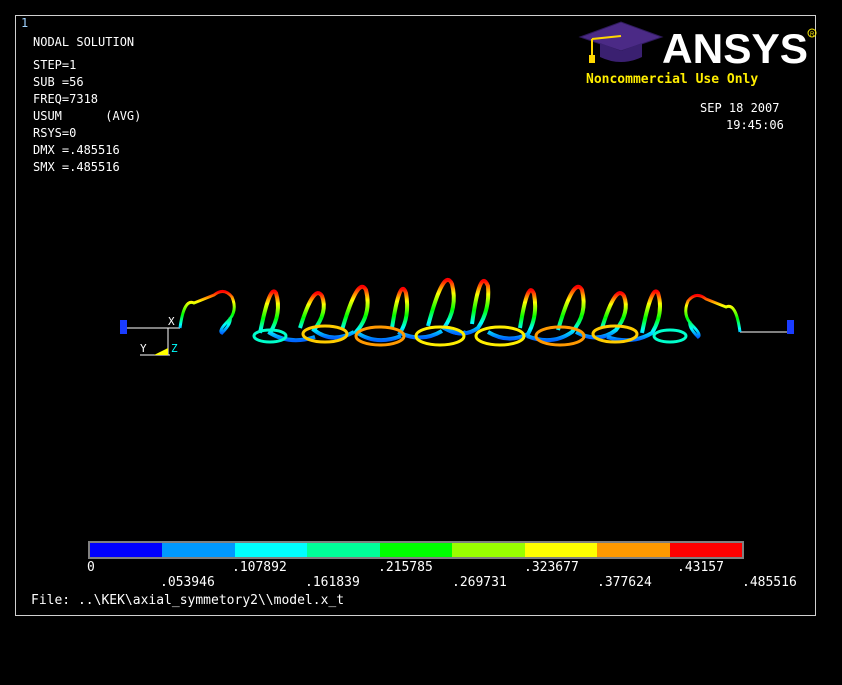 Image resolution: width=842 pixels, height=685 pixels. What do you see at coordinates (479, 582) in the screenshot?
I see `legend-label: .269731` at bounding box center [479, 582].